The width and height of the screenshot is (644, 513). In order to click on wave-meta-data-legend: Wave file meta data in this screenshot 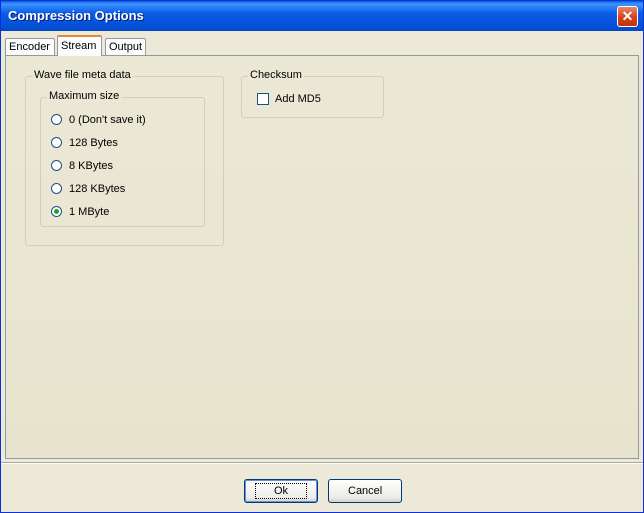, I will do `click(82, 75)`.